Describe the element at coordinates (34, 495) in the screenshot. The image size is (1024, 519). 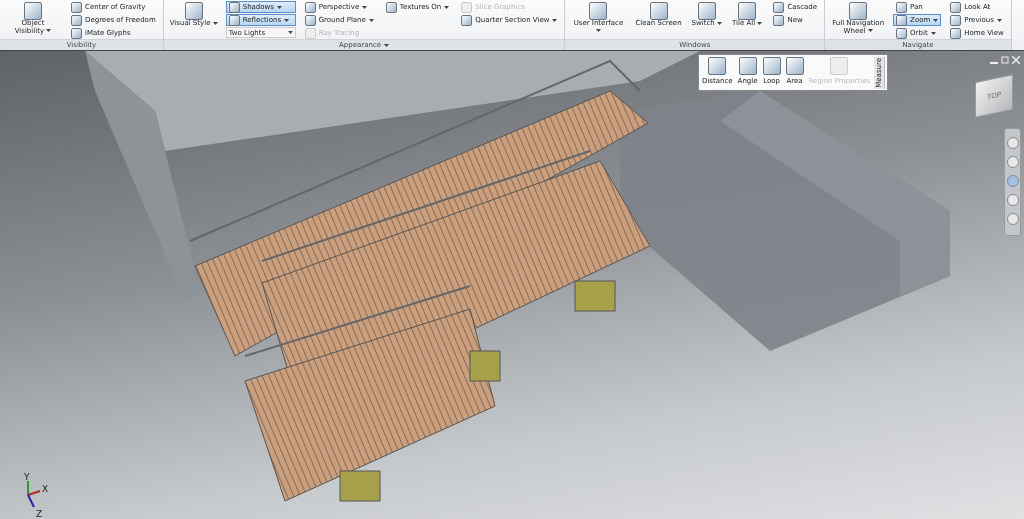
I see `axis-triad-drawing: Y X Z` at that location.